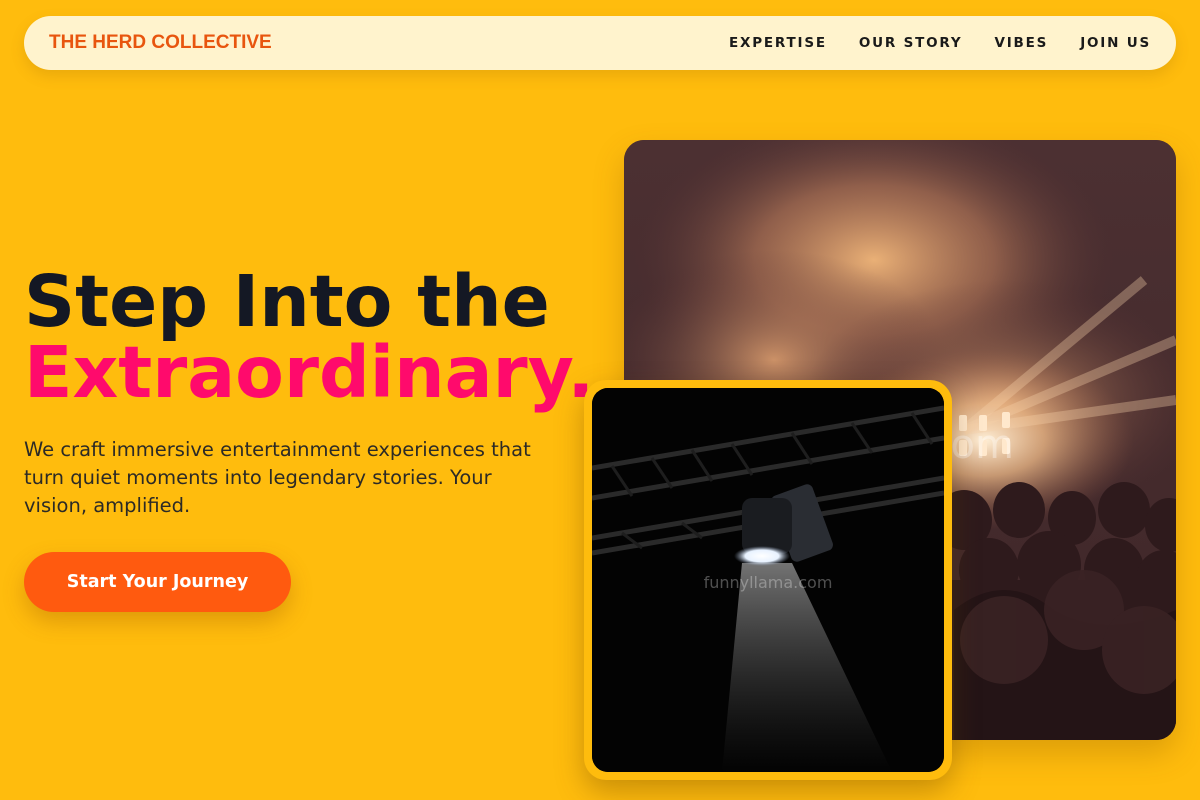  What do you see at coordinates (309, 372) in the screenshot?
I see `hero-title-accent: Extraordinary.` at bounding box center [309, 372].